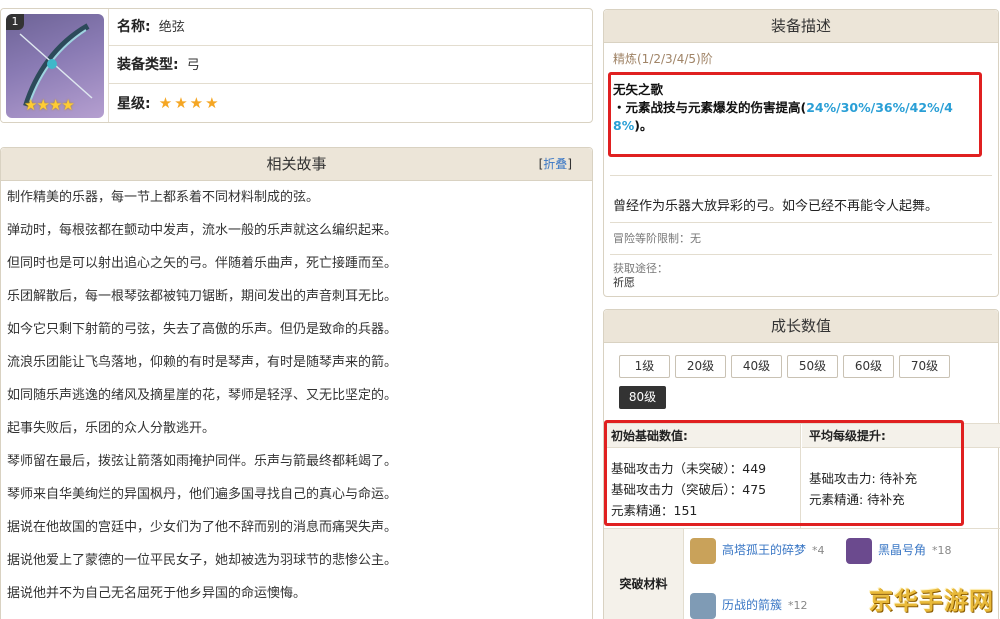 The width and height of the screenshot is (1000, 619). Describe the element at coordinates (642, 397) in the screenshot. I see `level-button: 80级` at that location.